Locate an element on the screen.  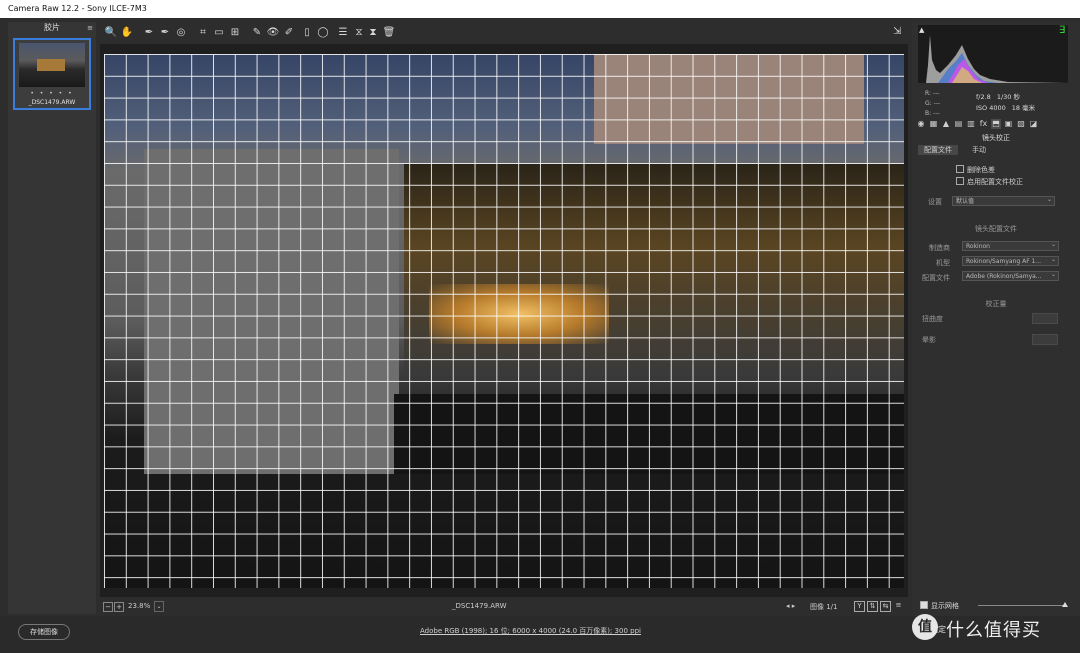
grid-size-slider is located at coordinates (1022, 605).